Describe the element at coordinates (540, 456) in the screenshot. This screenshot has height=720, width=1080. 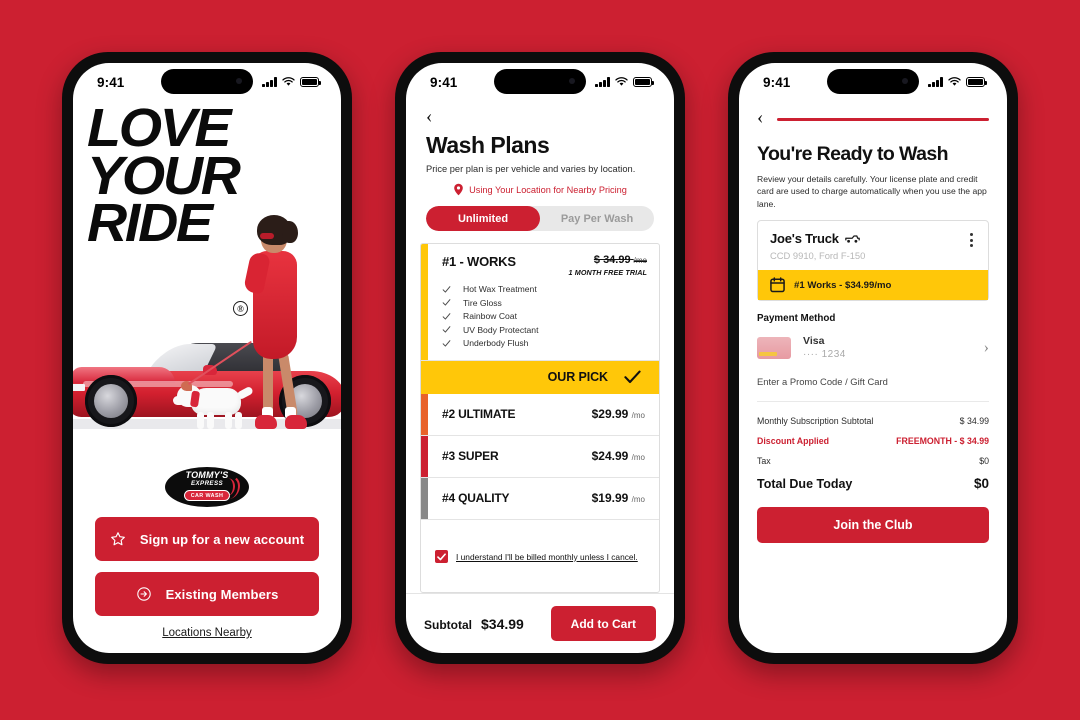
I see `plan-row-super: #3 SUPER $24.99 /mo` at that location.